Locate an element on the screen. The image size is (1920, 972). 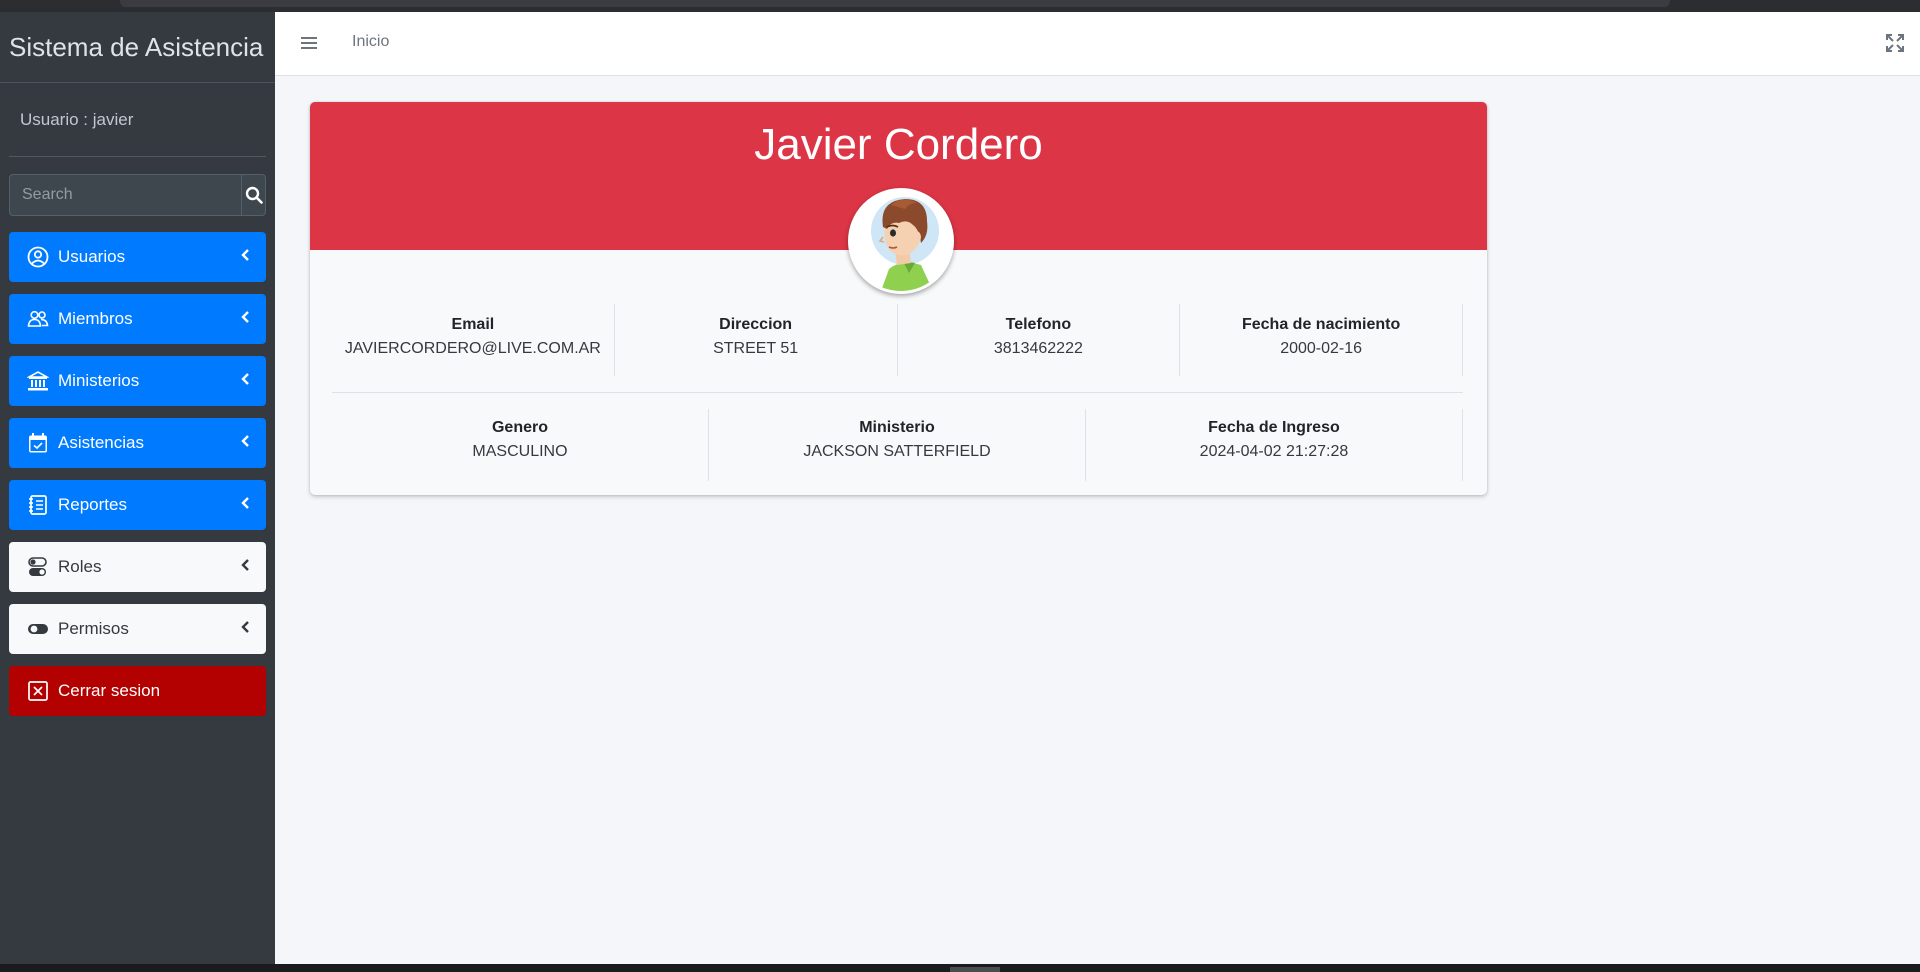
field-telefono: Telefono 3813462222 is located at coordinates (1039, 340).